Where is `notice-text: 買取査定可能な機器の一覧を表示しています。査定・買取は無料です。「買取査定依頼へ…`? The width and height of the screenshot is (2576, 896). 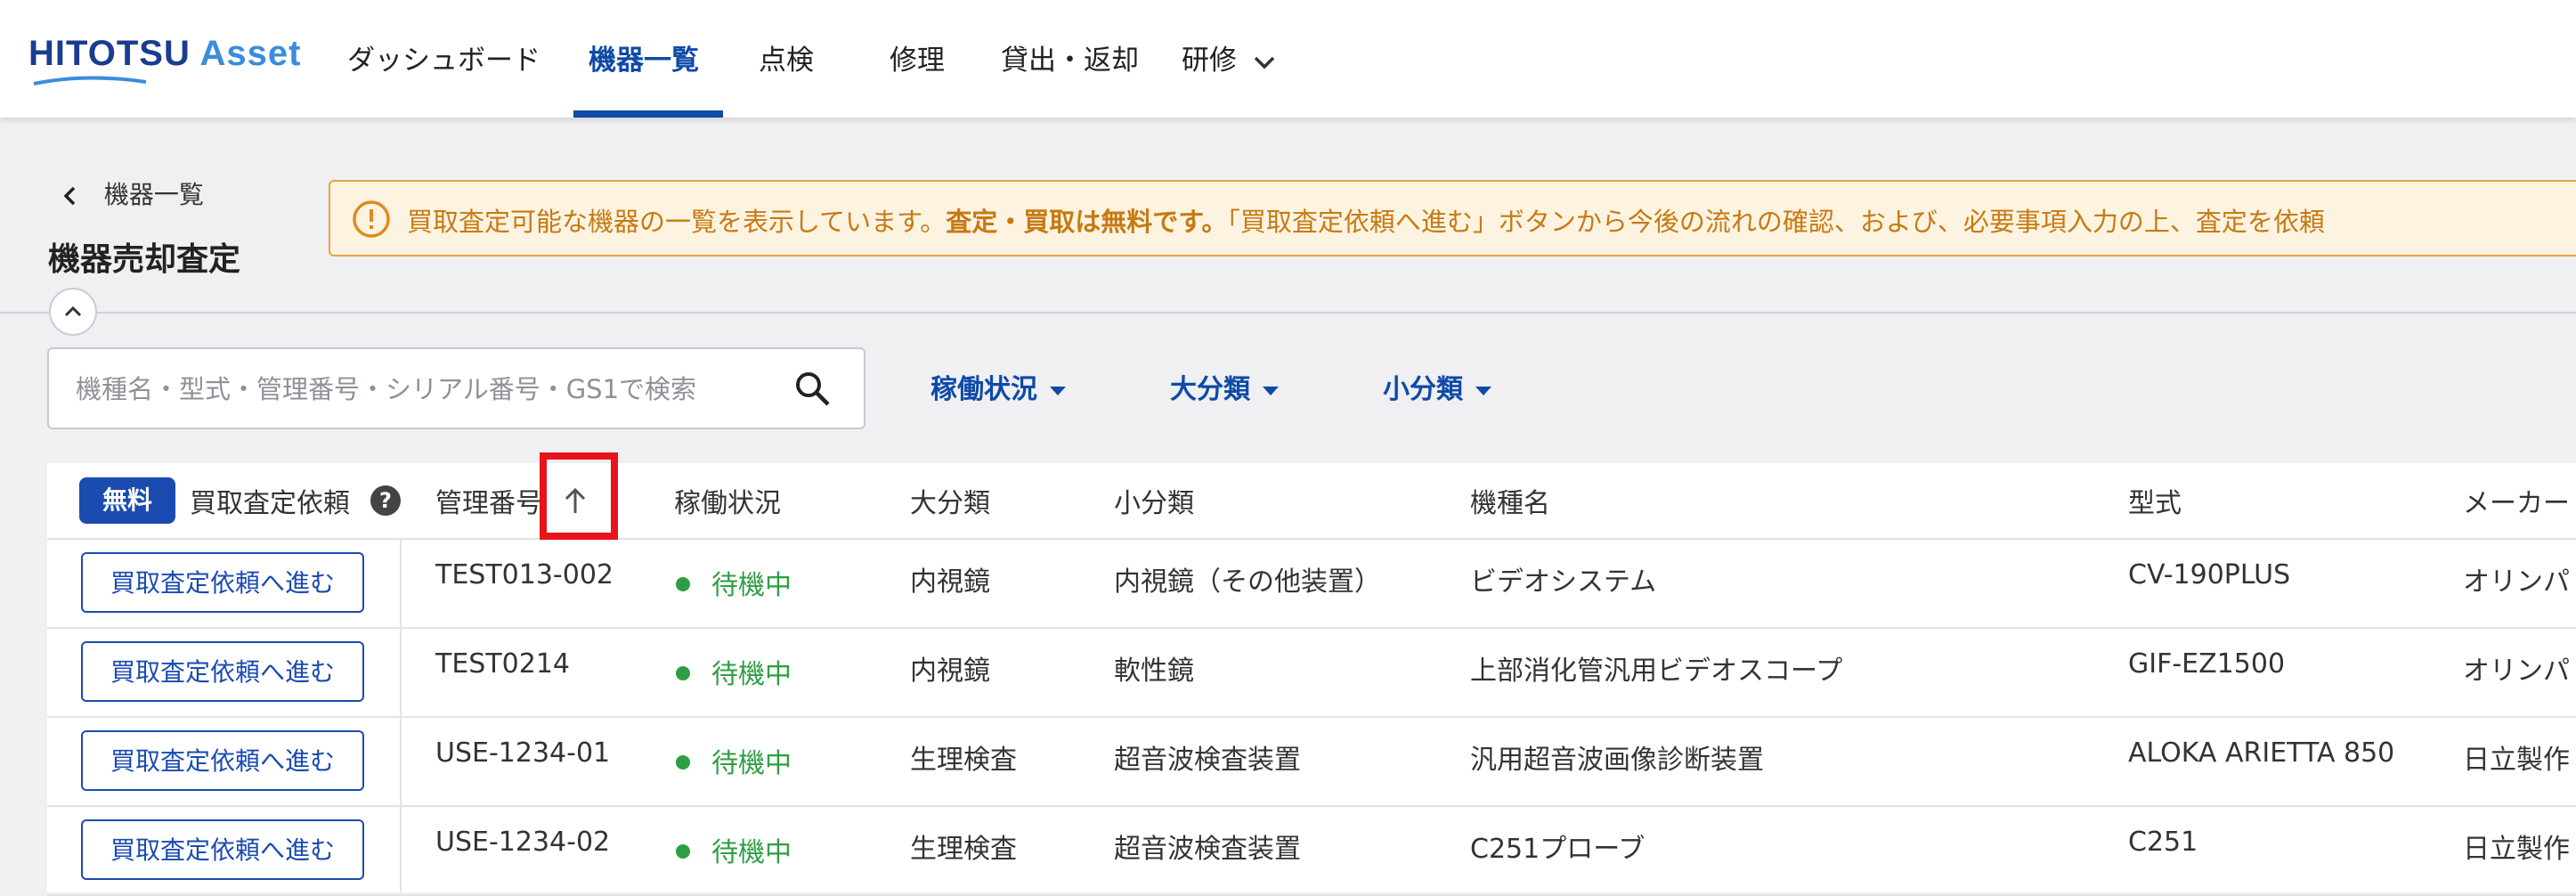
notice-text: 買取査定可能な機器の一覧を表示しています。査定・買取は無料です。「買取査定依頼へ… is located at coordinates (1366, 220).